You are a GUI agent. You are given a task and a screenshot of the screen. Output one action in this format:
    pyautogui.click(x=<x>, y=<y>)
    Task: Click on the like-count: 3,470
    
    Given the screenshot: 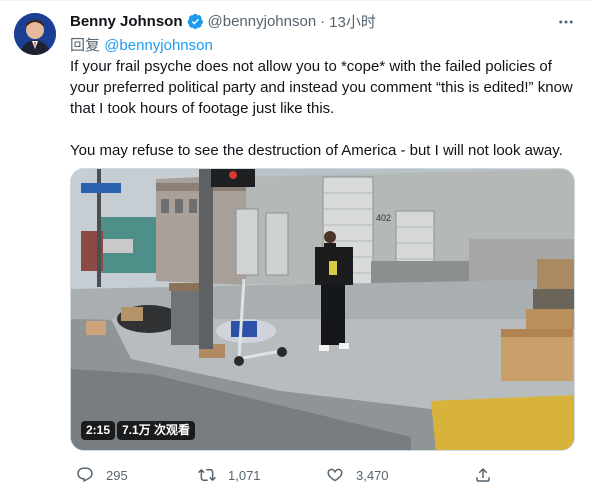 What is the action you would take?
    pyautogui.click(x=372, y=475)
    